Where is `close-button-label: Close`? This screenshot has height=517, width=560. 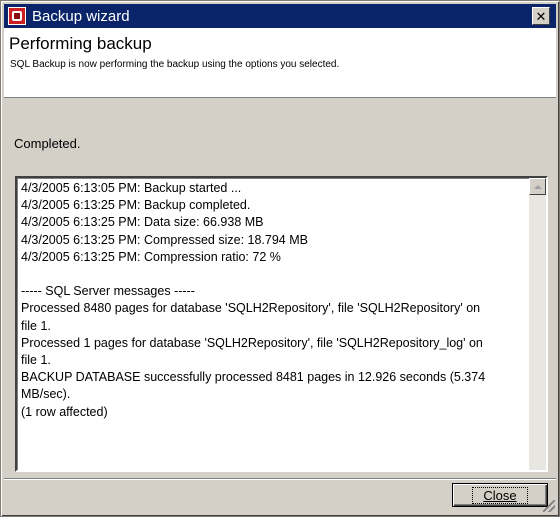
close-button-label: Close is located at coordinates (500, 495).